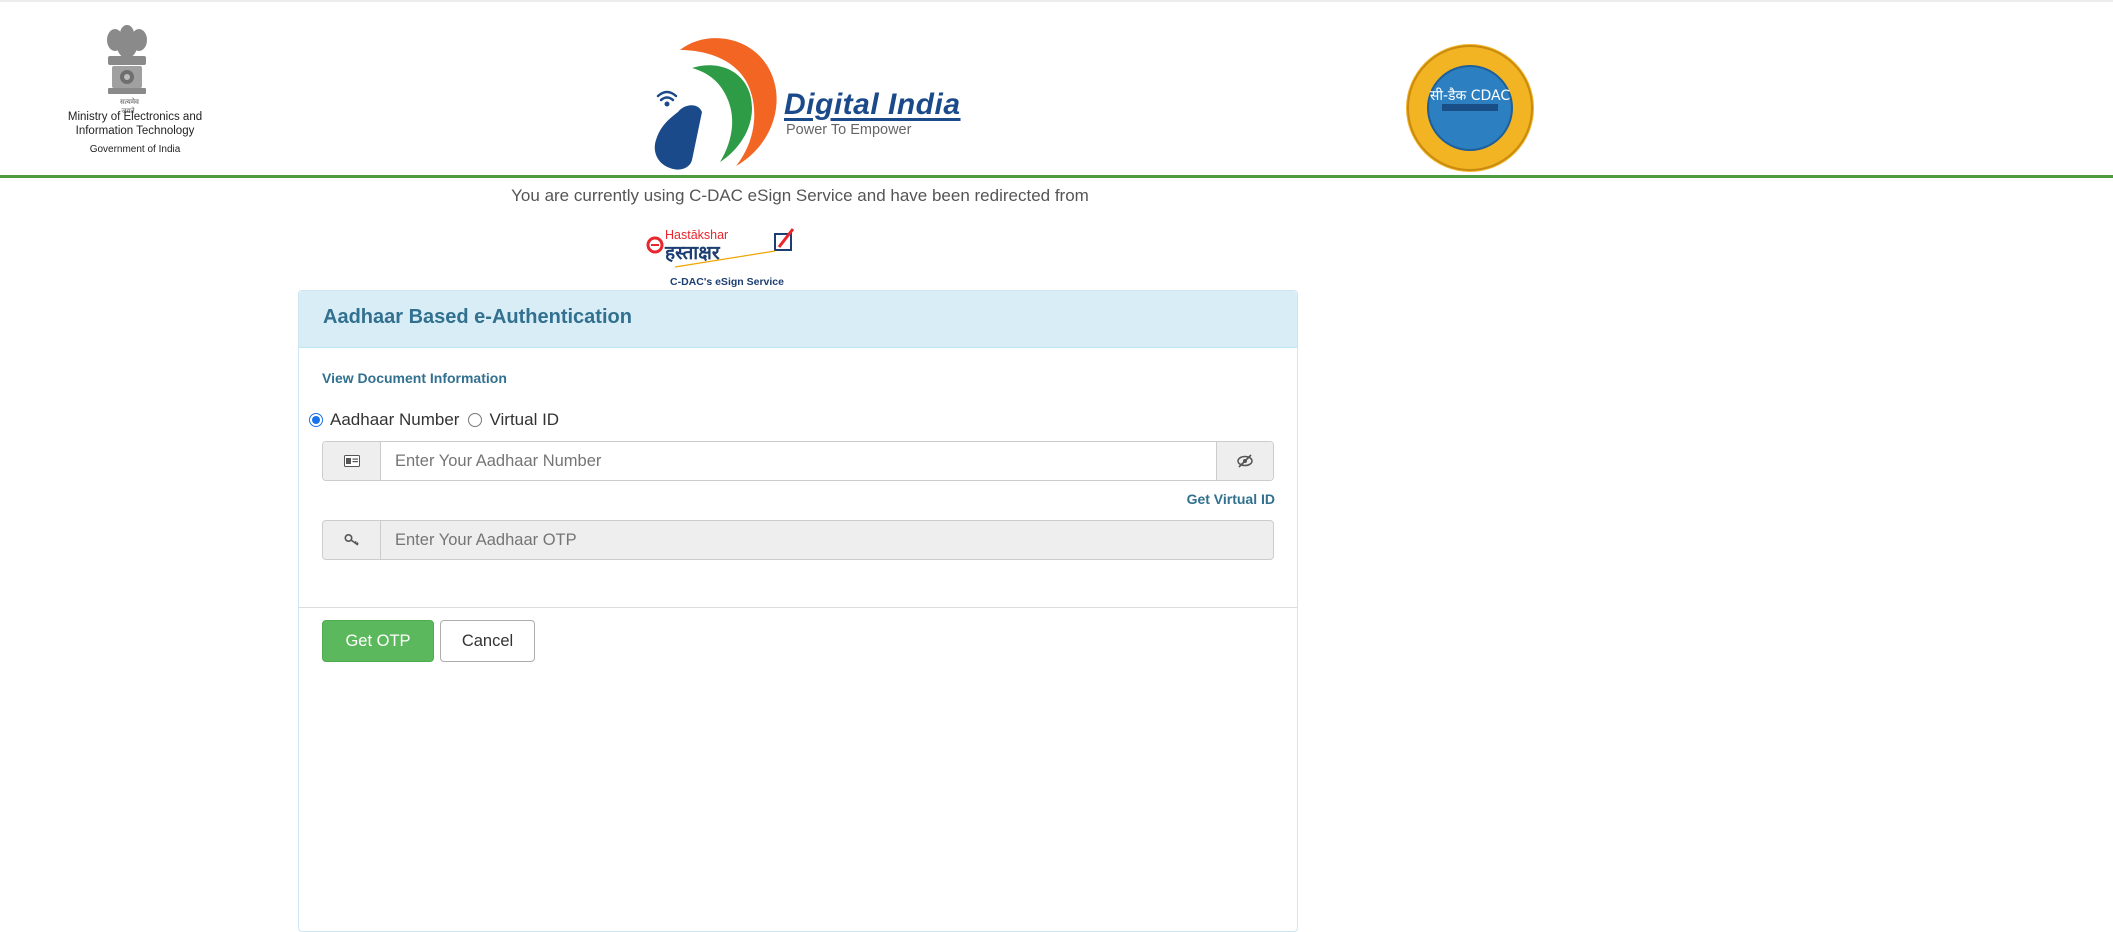 This screenshot has width=2113, height=932. What do you see at coordinates (795, 461) in the screenshot?
I see `aadhaar-number-input` at bounding box center [795, 461].